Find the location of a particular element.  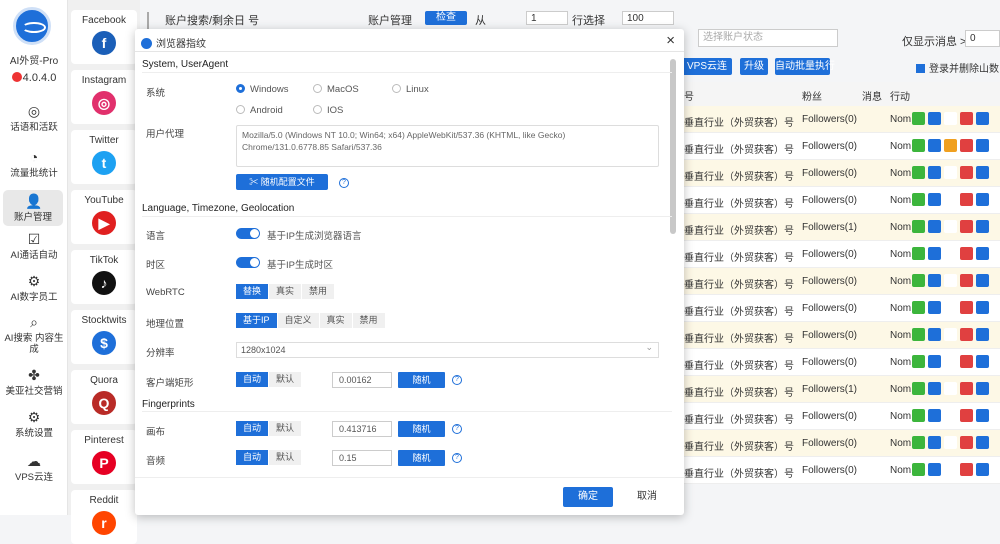

social-card: Instagram ◎ is located at coordinates (104, 97).